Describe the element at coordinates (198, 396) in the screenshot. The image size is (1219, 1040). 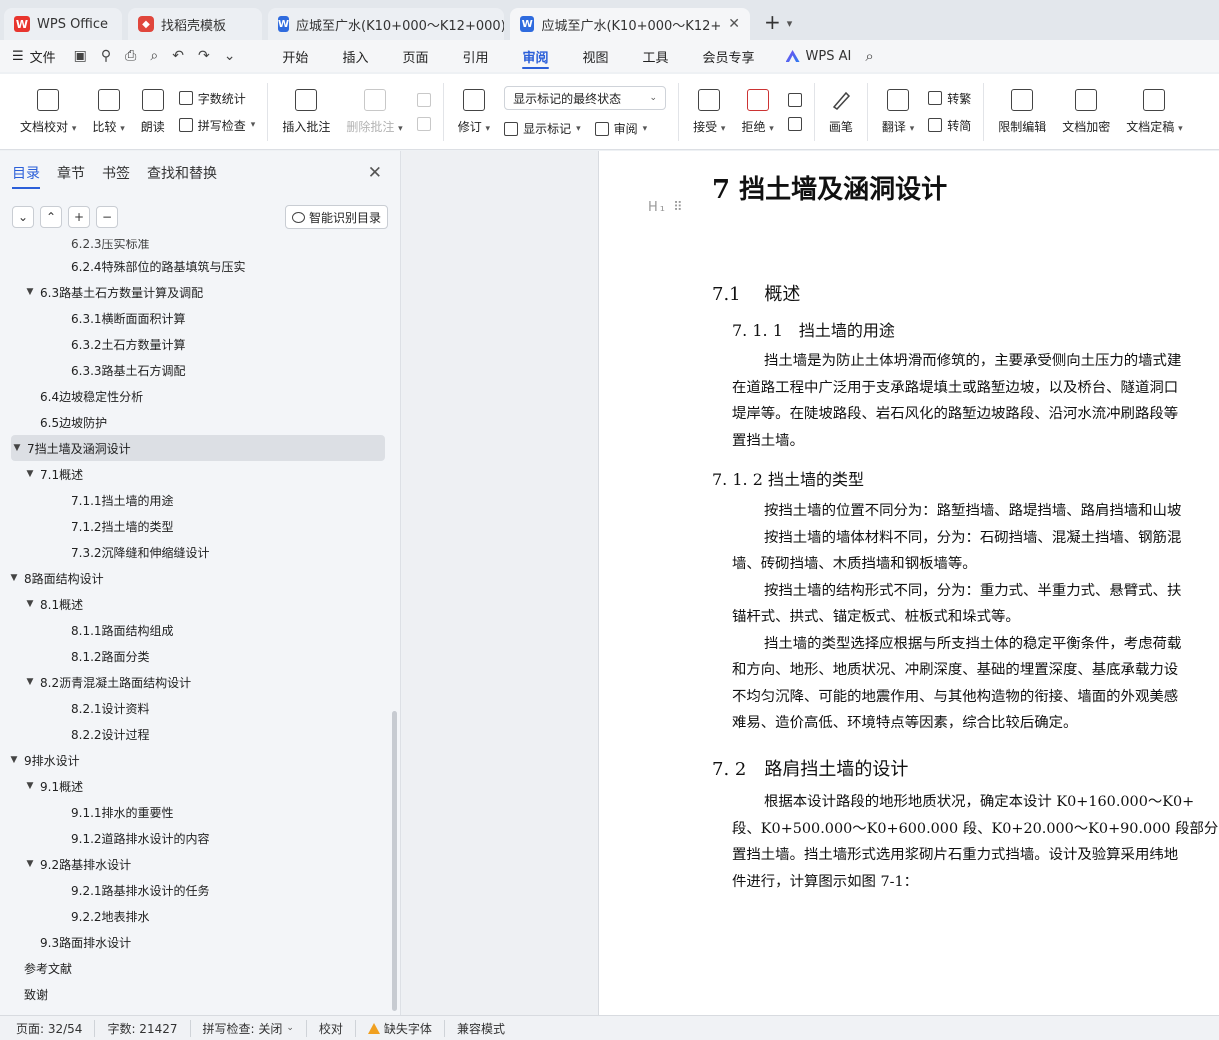
I see `toc-item: 6.4边坡稳定性分析` at that location.